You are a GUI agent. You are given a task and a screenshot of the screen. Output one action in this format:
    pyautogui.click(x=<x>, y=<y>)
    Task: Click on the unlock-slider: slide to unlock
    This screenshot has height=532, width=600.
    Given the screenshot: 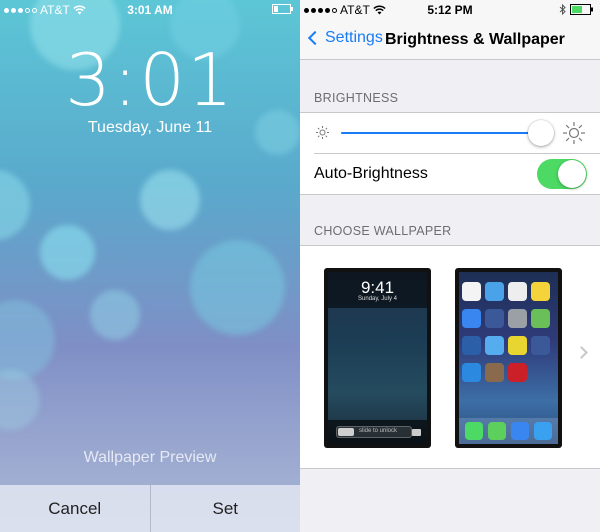 What is the action you would take?
    pyautogui.click(x=374, y=432)
    